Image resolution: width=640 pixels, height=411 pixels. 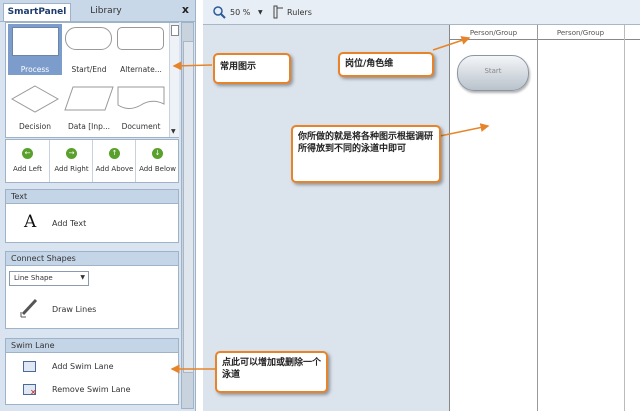 I want to click on arrow-to-lane, so click(x=464, y=130).